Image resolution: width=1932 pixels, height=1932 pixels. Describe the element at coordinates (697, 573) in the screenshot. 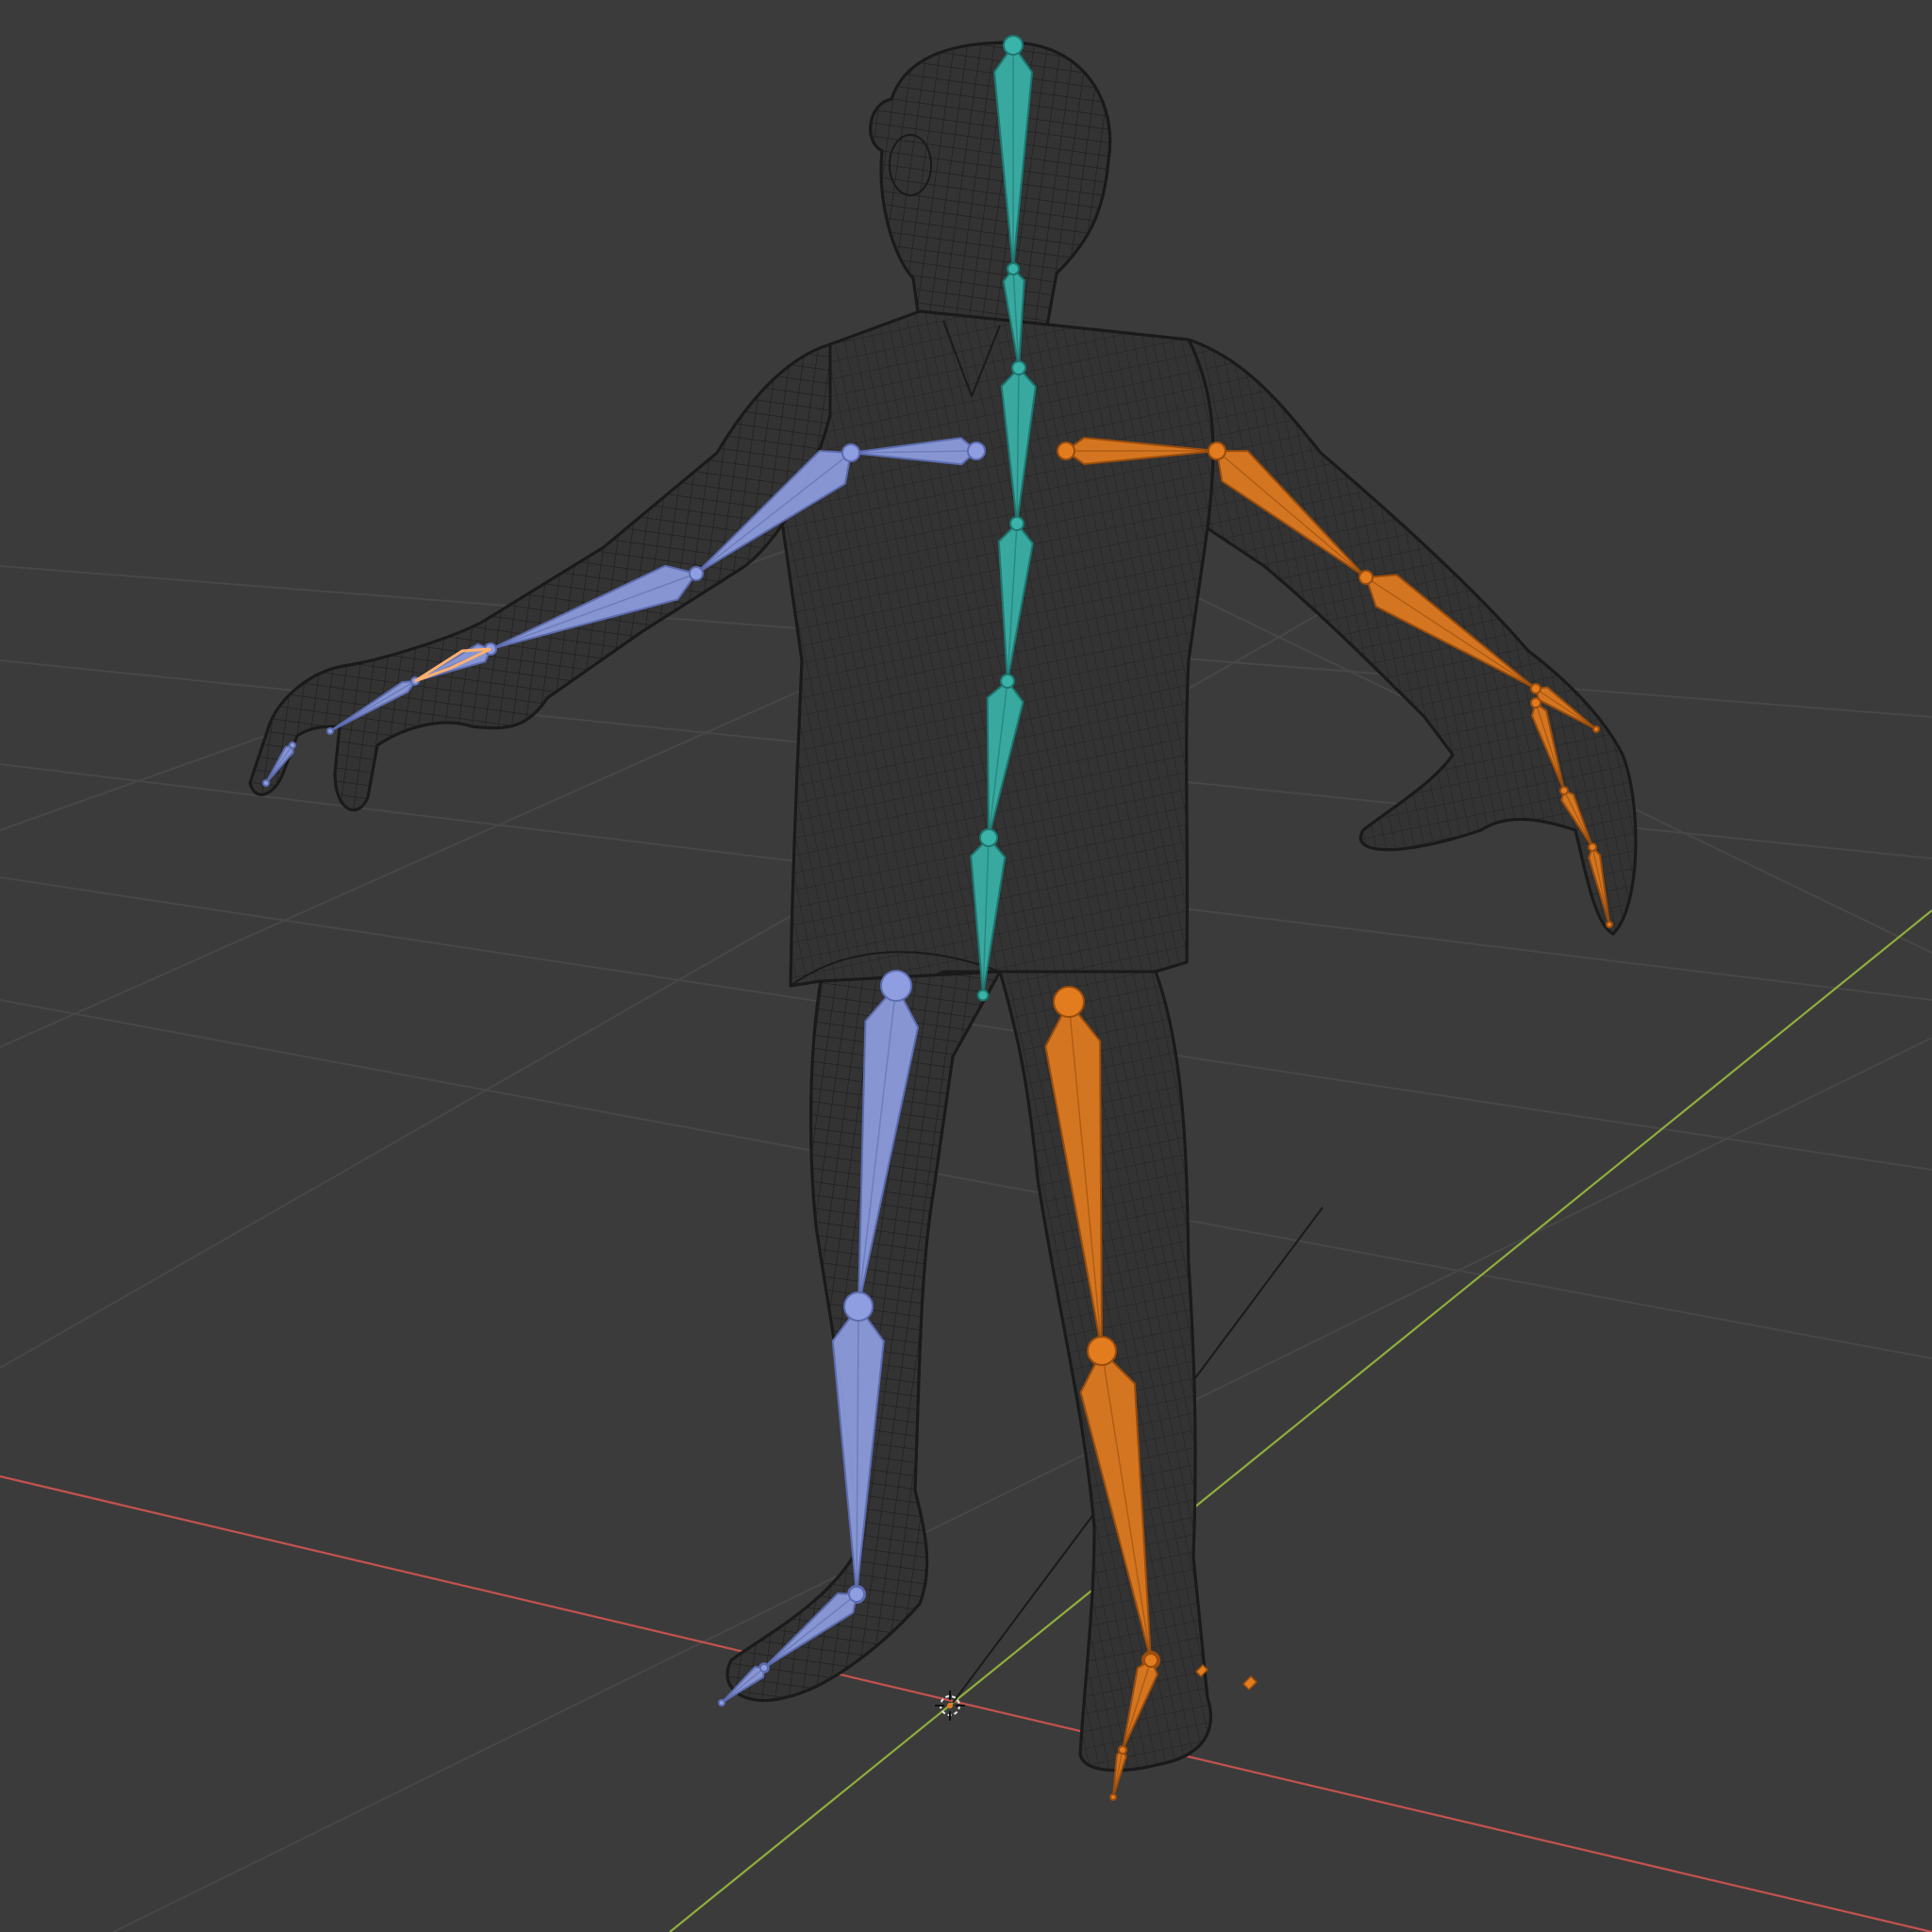

I see `bone-forearm-l-head-joint` at that location.